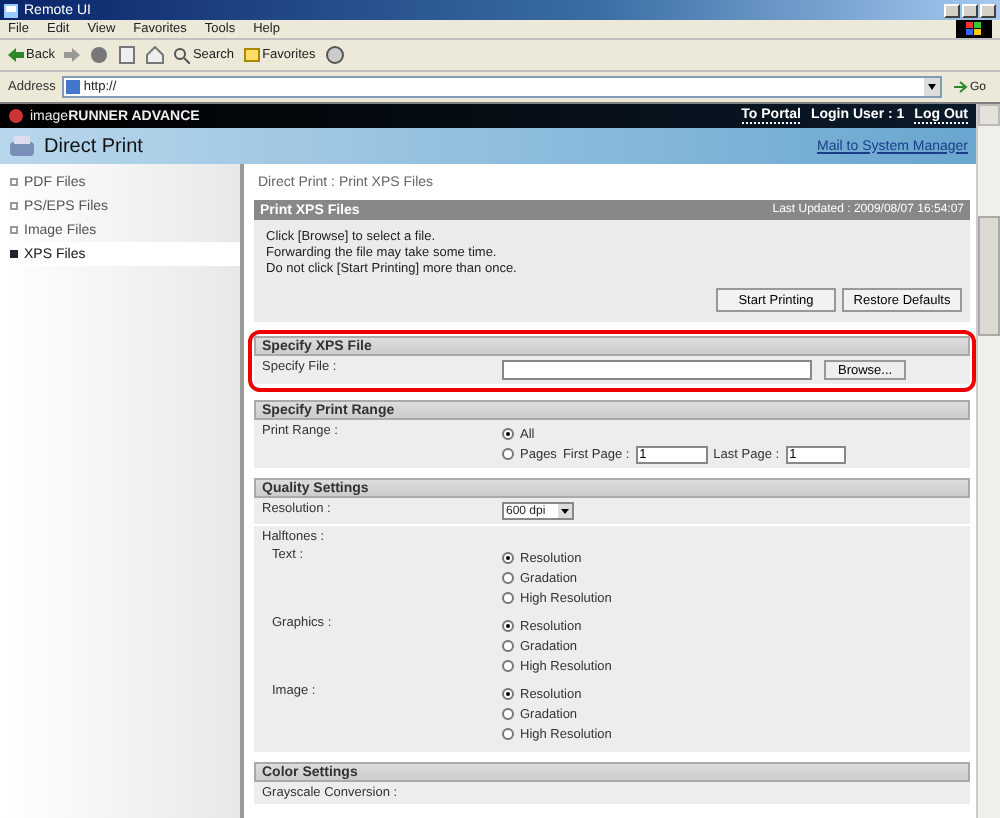 This screenshot has width=1000, height=818. I want to click on file-input, so click(657, 370).